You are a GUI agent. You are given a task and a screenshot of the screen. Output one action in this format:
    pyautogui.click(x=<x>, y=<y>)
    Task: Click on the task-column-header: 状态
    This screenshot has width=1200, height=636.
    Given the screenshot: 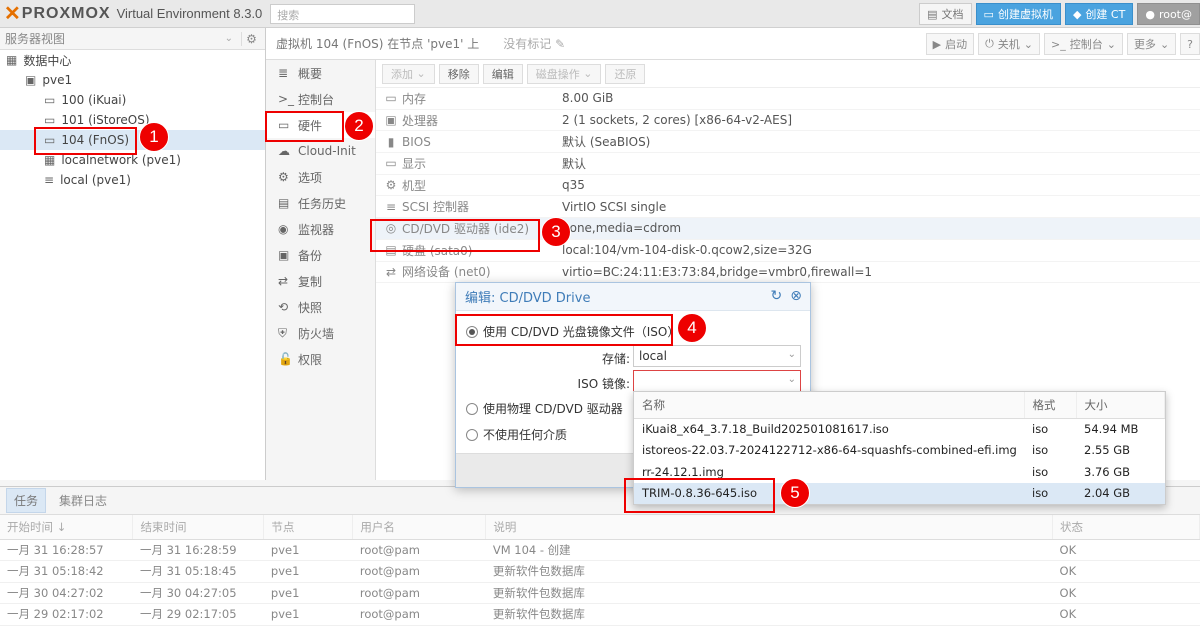 What is the action you would take?
    pyautogui.click(x=1126, y=527)
    